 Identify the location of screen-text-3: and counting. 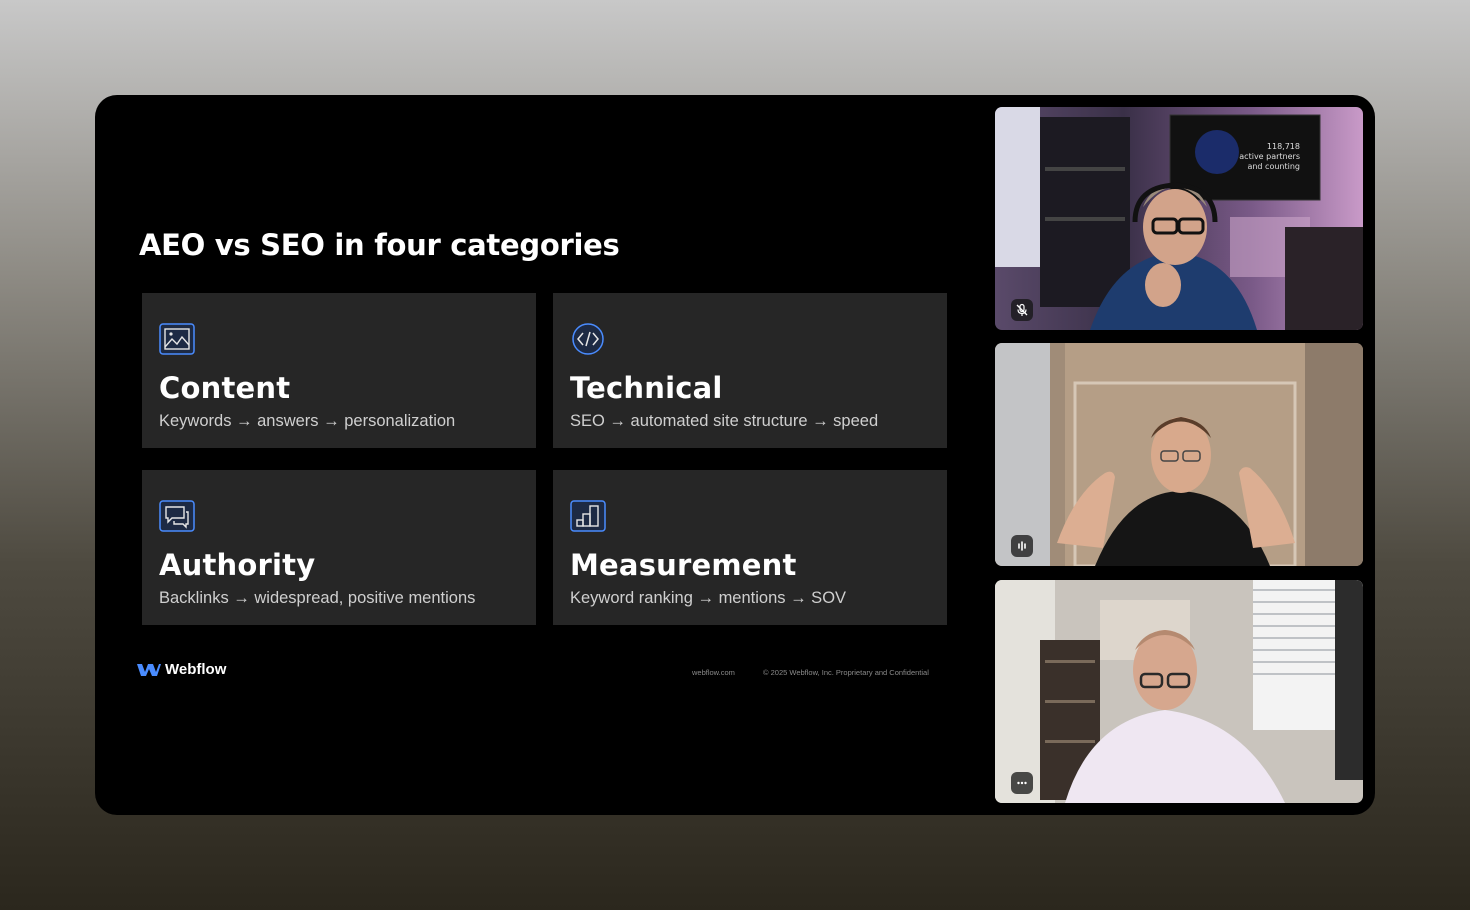
(1273, 166).